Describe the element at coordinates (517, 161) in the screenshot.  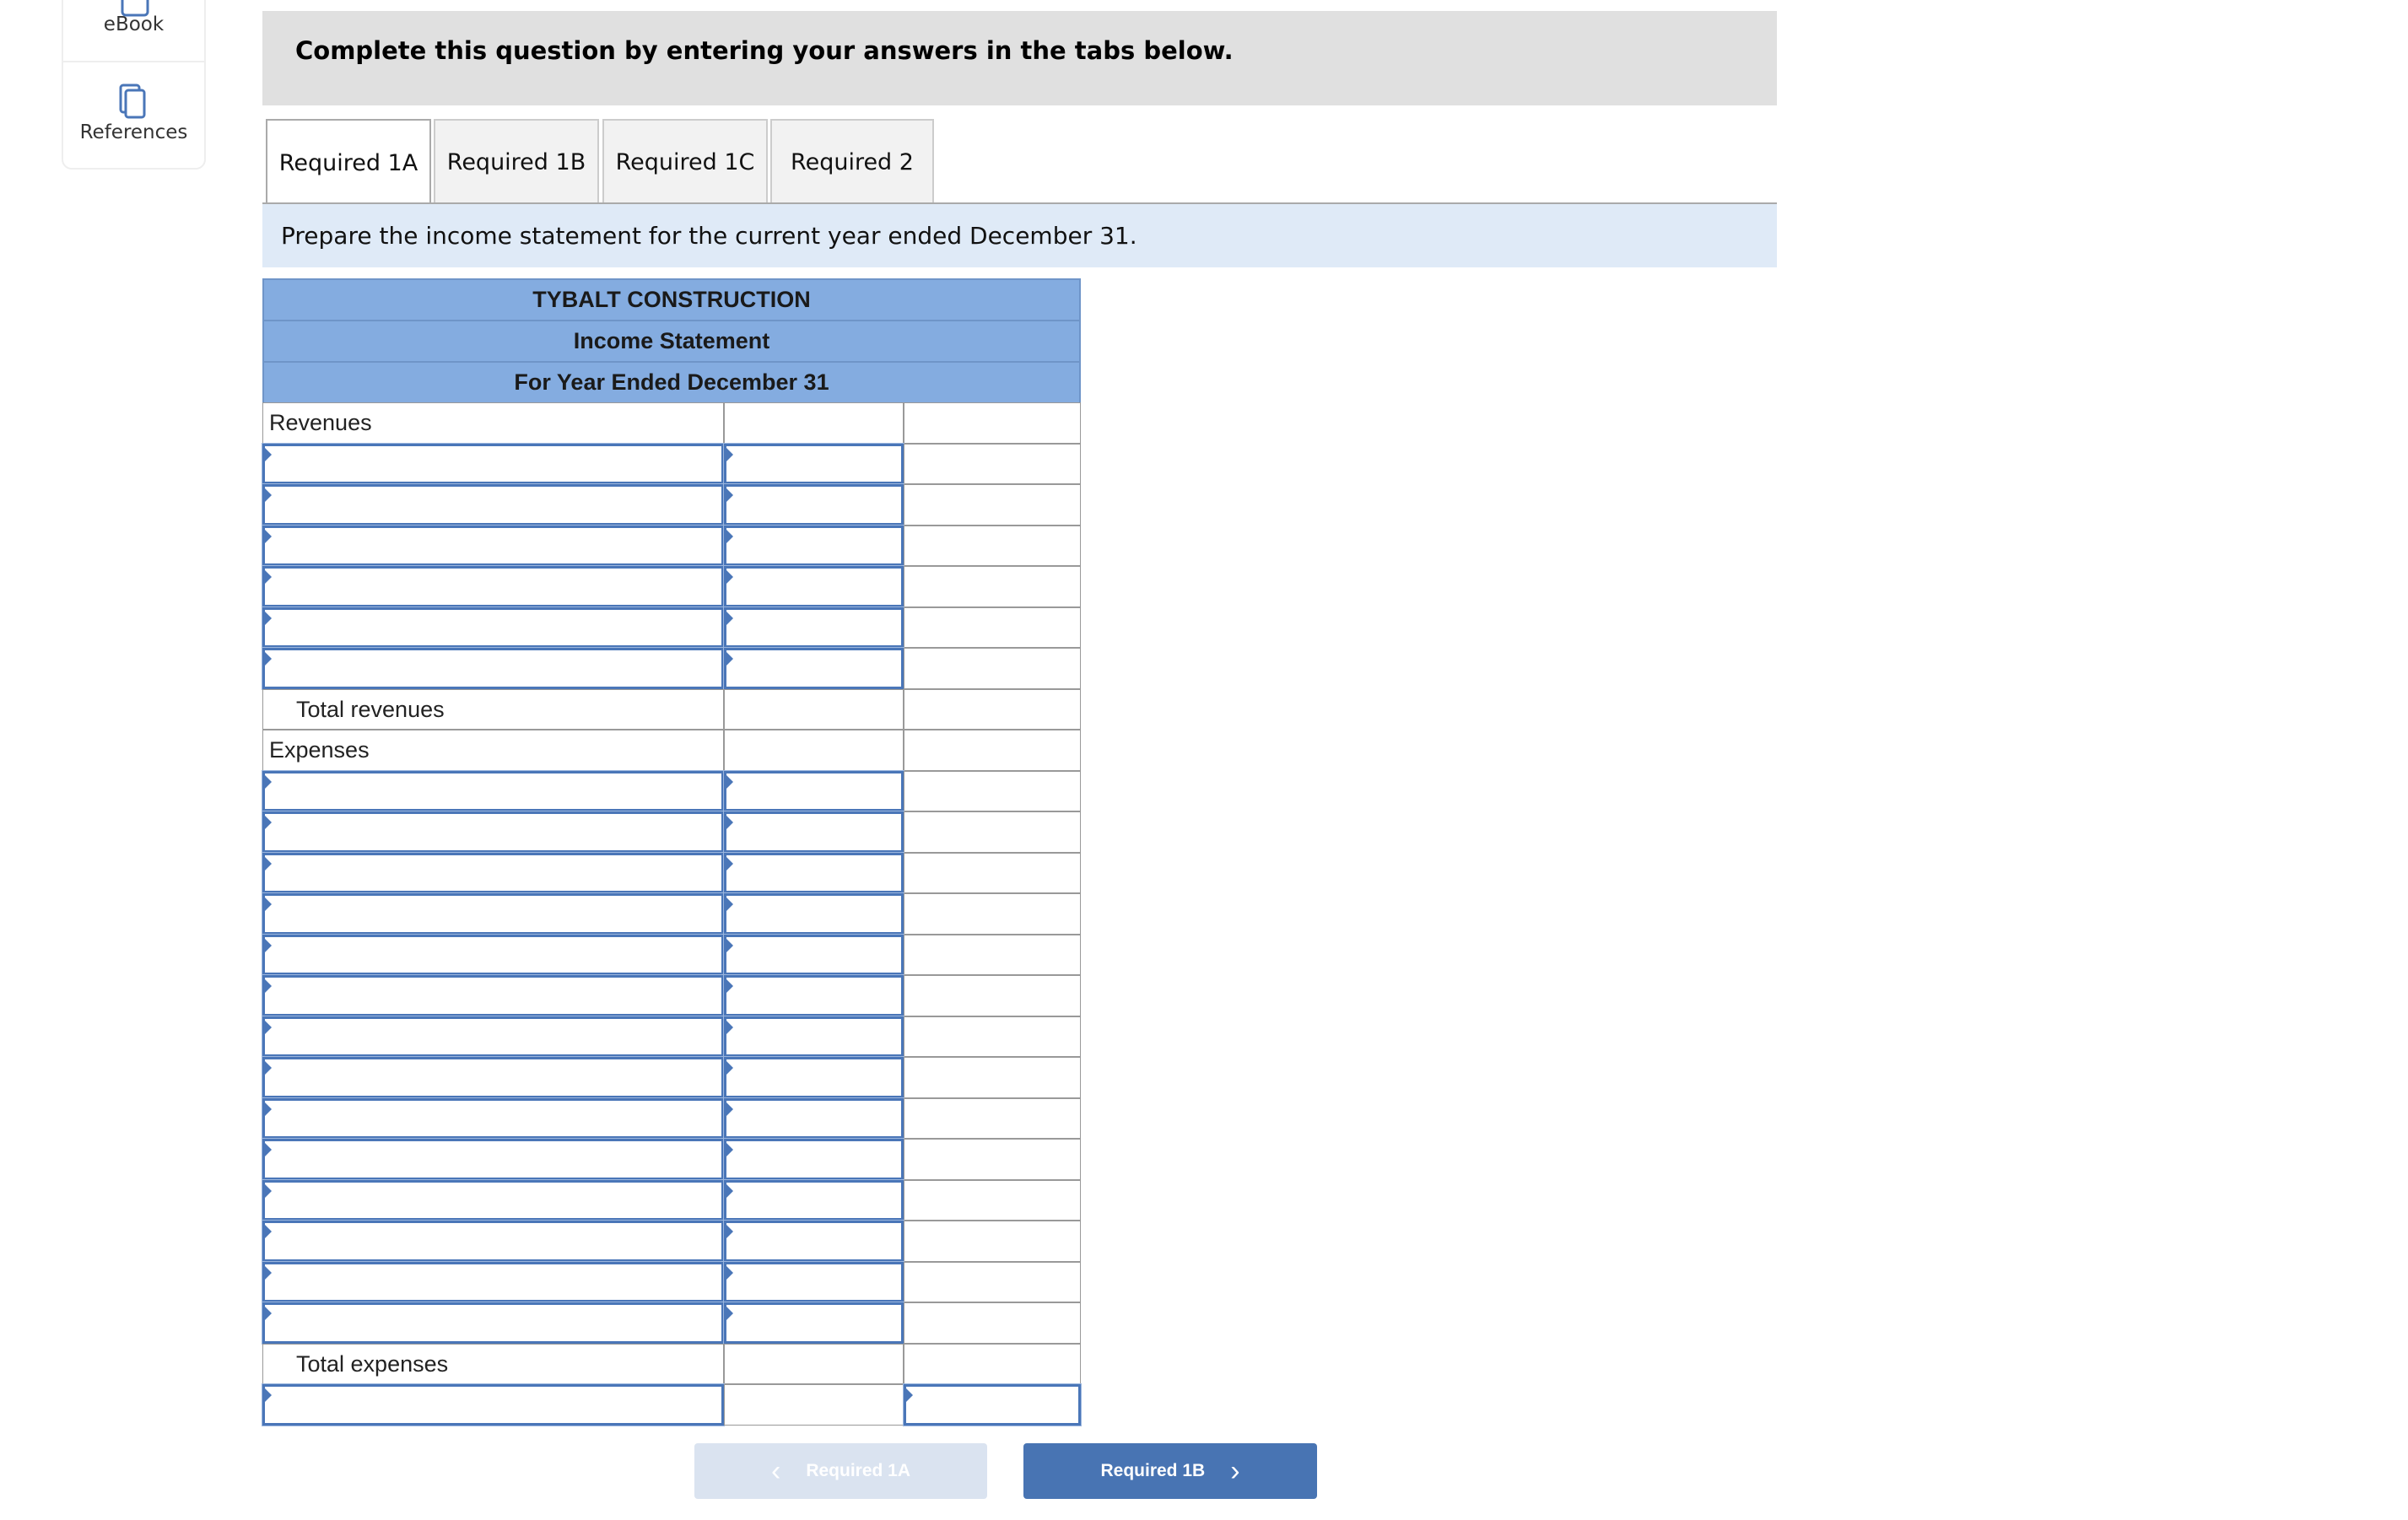
I see `tab-required-1b: Required 1B` at that location.